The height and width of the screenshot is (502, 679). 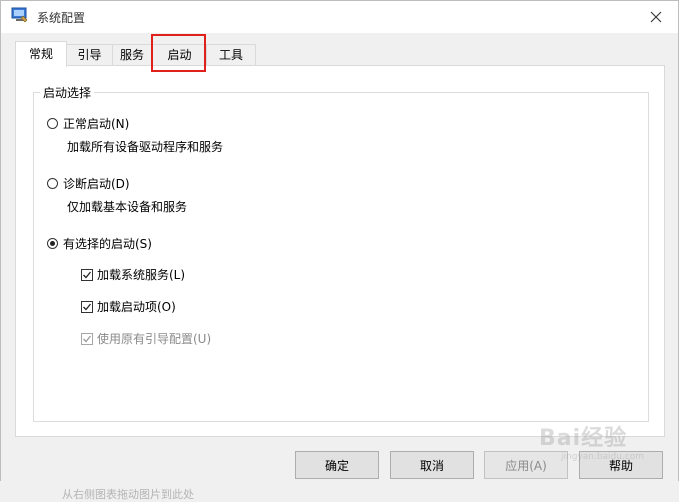 I want to click on normal-startup-description: 加载所有设备驱动程序和服务, so click(x=145, y=147).